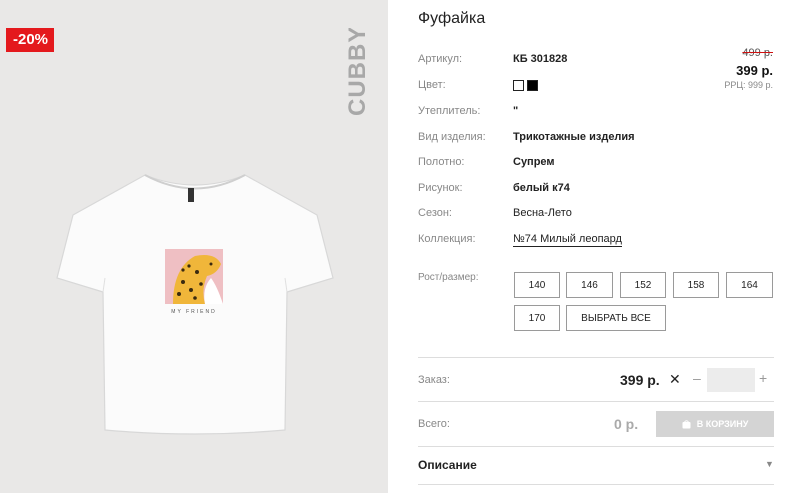 The width and height of the screenshot is (800, 493). What do you see at coordinates (640, 380) in the screenshot?
I see `order-price: 399 р.` at bounding box center [640, 380].